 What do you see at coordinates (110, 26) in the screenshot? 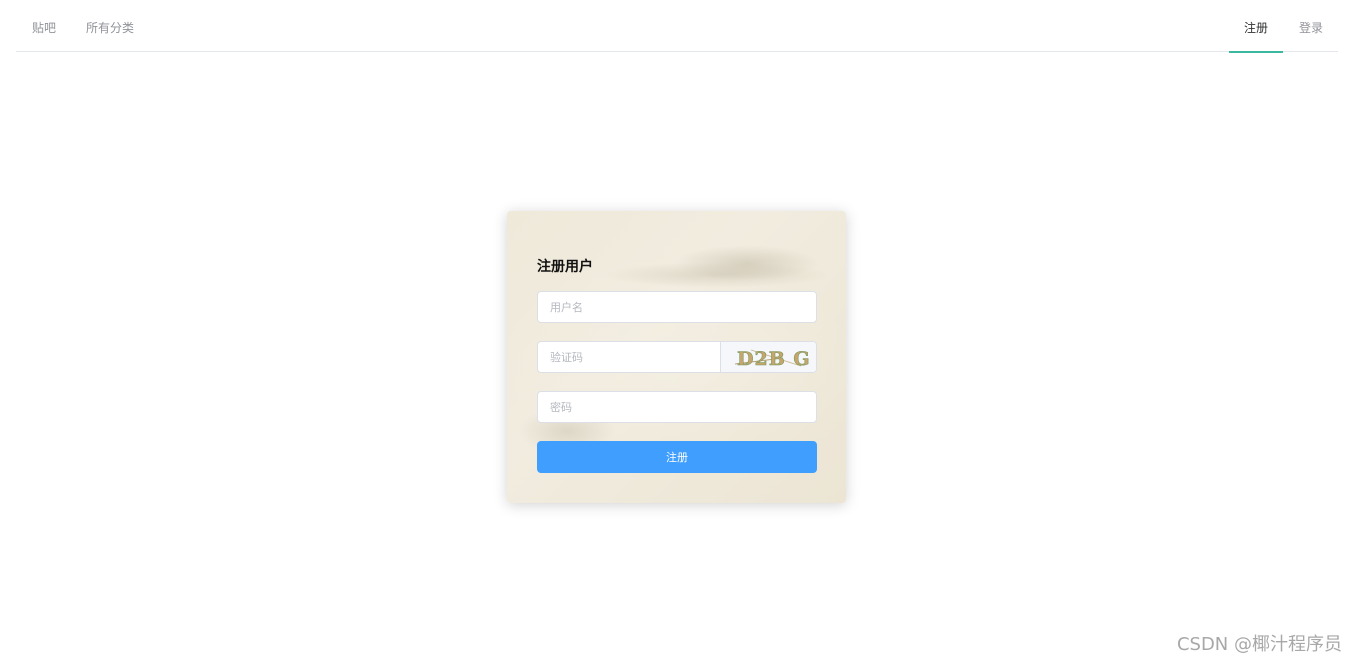
I see `nav-item-all-categories: 所有分类` at bounding box center [110, 26].